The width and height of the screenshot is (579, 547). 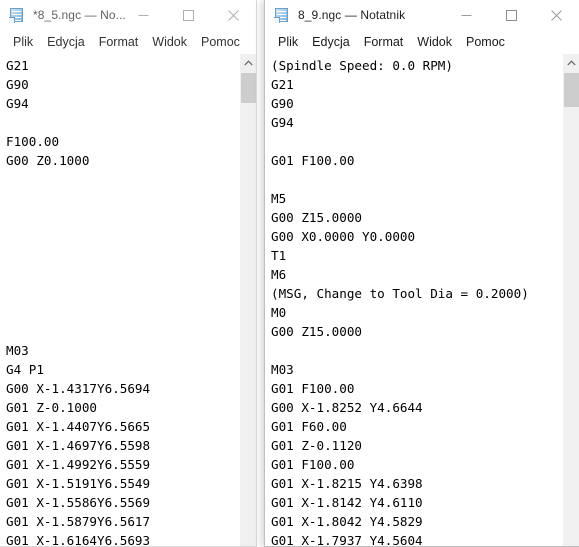 I want to click on code-line: G4 P1, so click(x=25, y=369).